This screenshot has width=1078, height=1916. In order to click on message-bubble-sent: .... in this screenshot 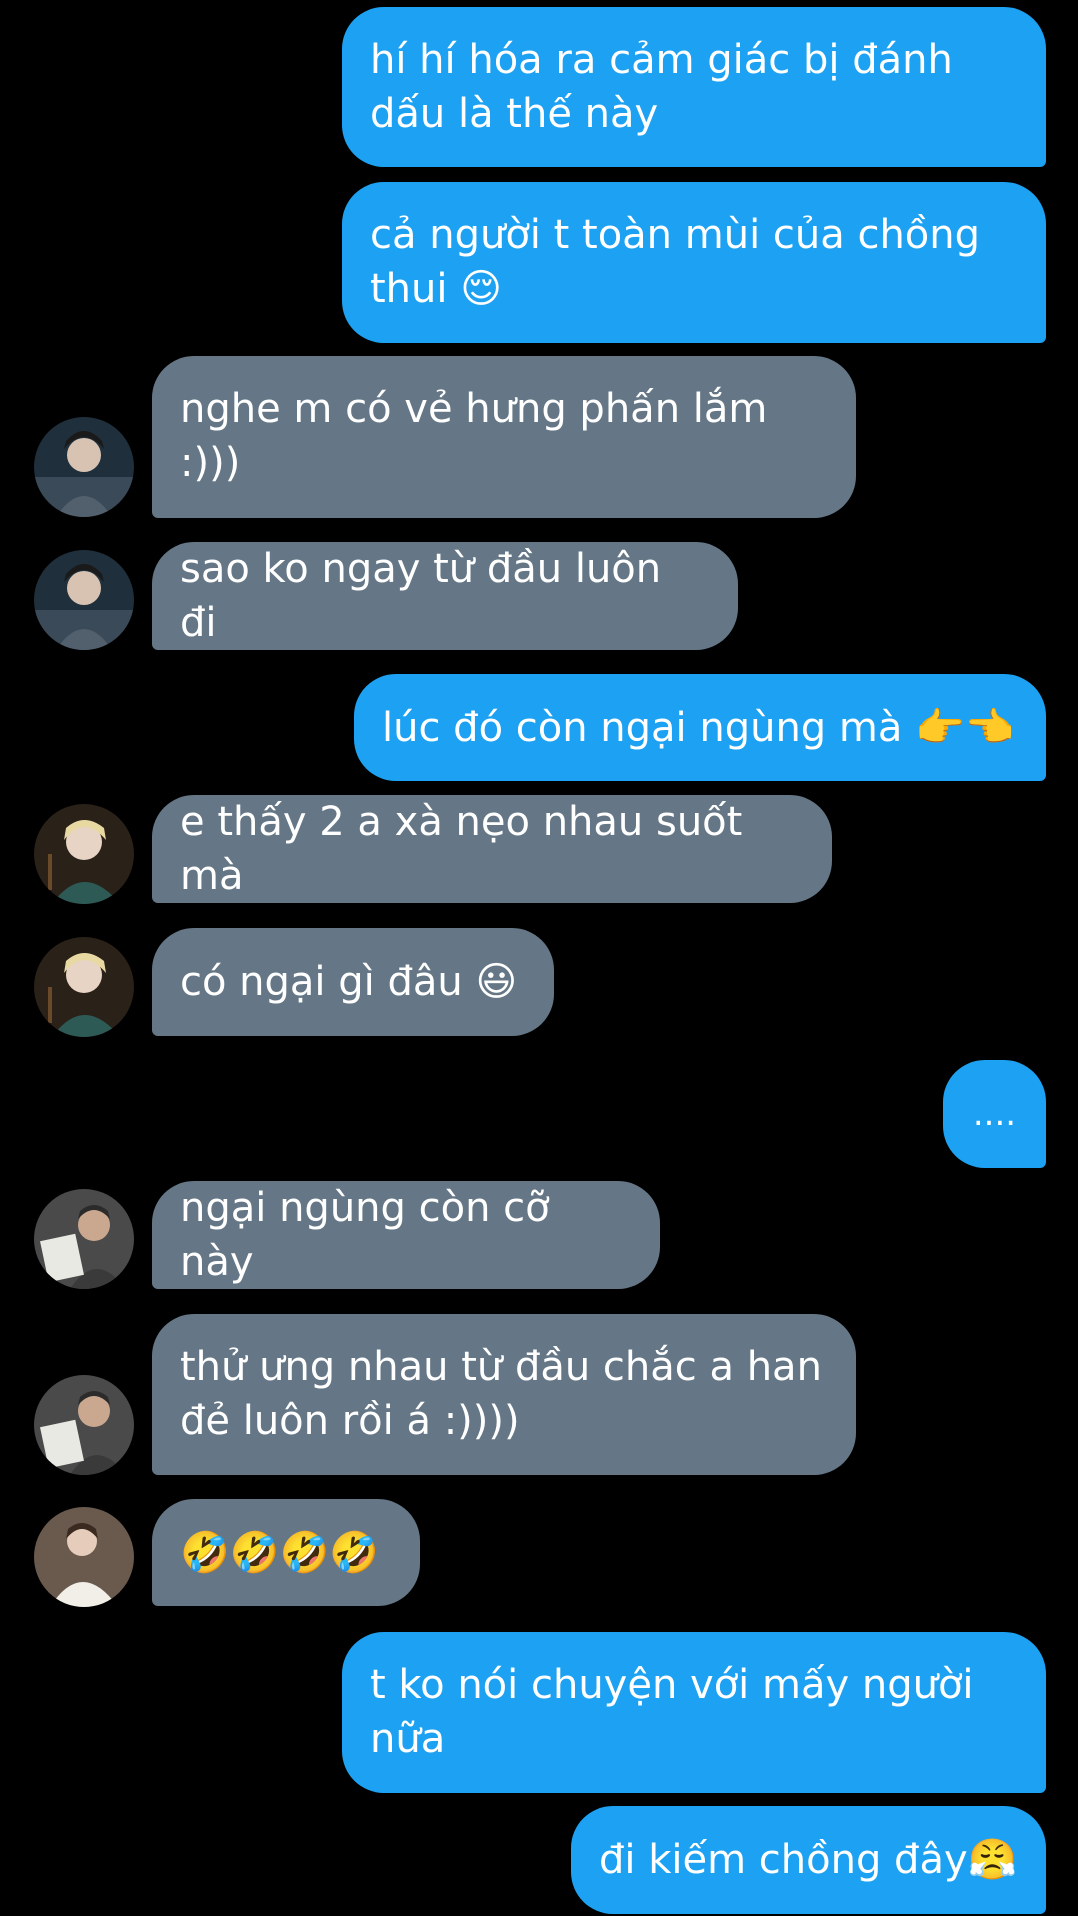, I will do `click(994, 1114)`.